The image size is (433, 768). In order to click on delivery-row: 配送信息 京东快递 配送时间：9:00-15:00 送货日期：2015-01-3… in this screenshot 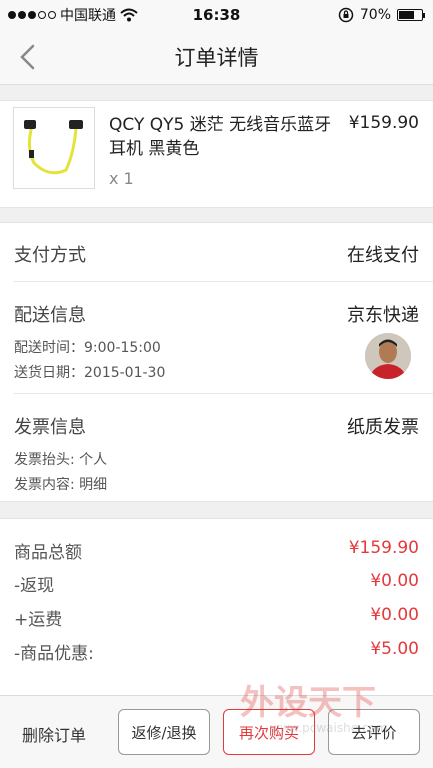, I will do `click(216, 337)`.